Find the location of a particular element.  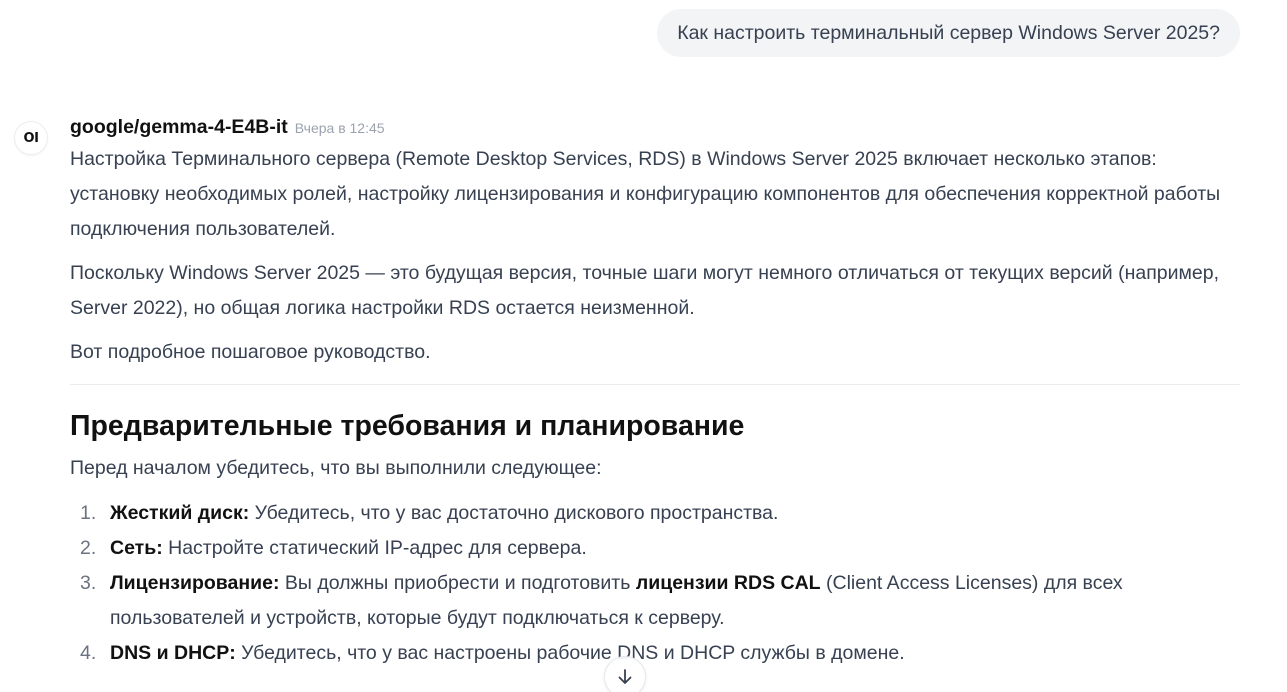

list-item-number: 2. is located at coordinates (88, 548).